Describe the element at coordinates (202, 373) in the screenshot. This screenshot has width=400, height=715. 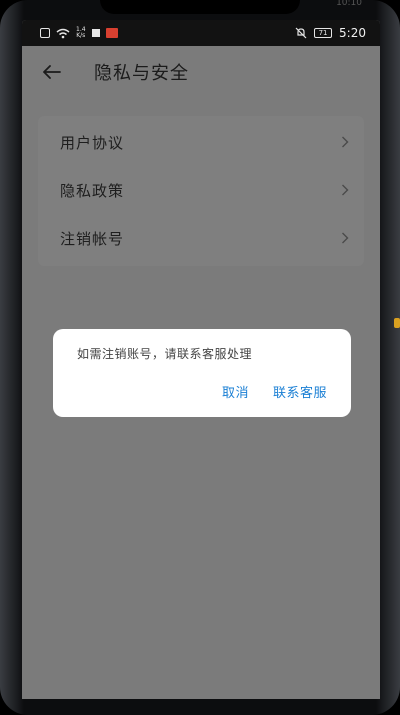
I see `cancel-account-dialog: 如需注销账号，请联系客服处理 取消 联系客服` at that location.